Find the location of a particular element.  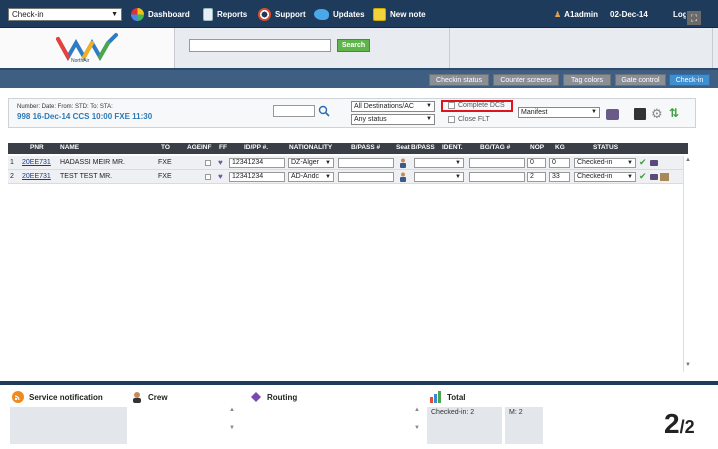

total-m-panel: M: 2 is located at coordinates (524, 425).